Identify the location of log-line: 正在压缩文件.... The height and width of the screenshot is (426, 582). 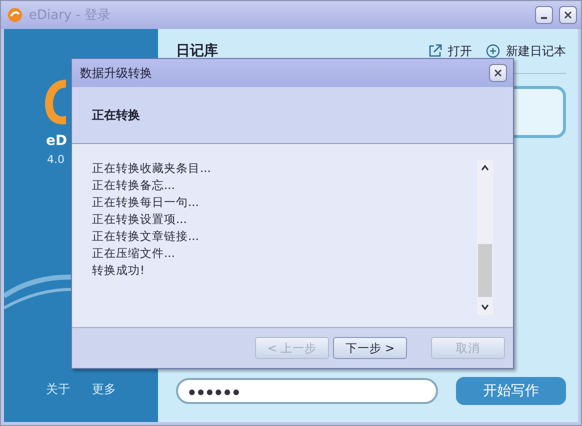
(134, 253).